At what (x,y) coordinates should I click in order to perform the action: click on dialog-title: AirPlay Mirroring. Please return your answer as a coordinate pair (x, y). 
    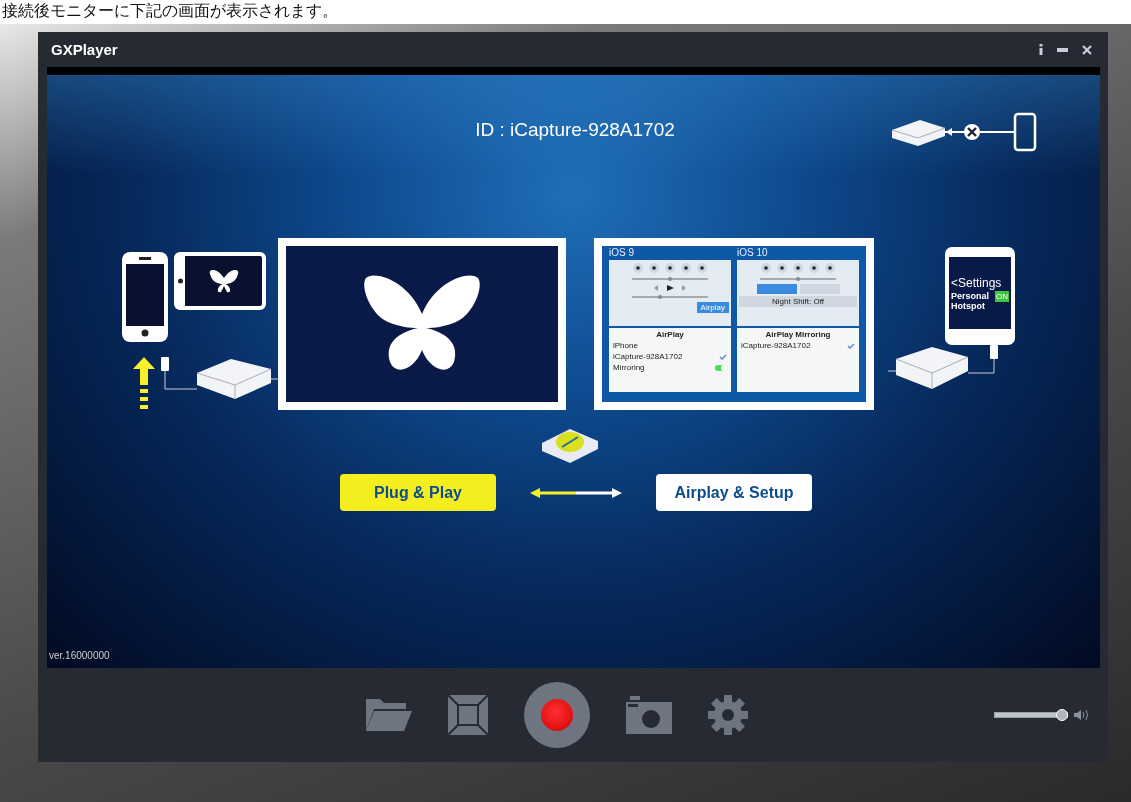
    Looking at the image, I should click on (798, 335).